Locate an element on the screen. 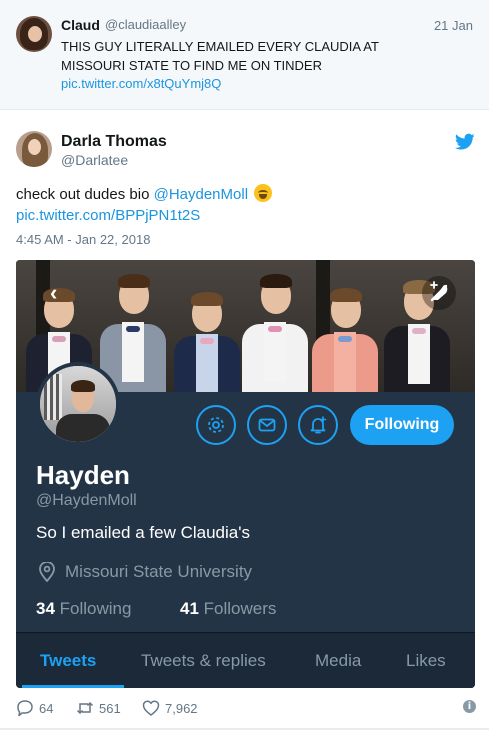  tab-likes: Likes is located at coordinates (426, 661).